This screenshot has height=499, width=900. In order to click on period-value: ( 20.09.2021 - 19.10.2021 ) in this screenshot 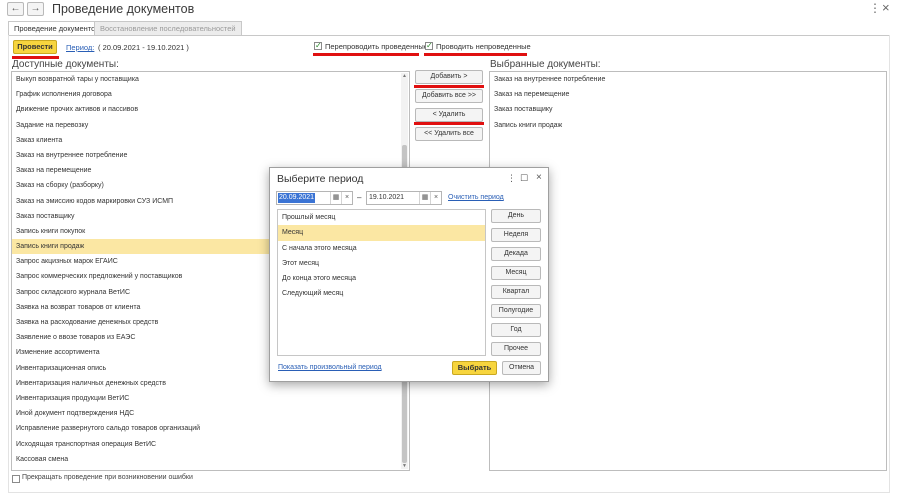, I will do `click(143, 47)`.